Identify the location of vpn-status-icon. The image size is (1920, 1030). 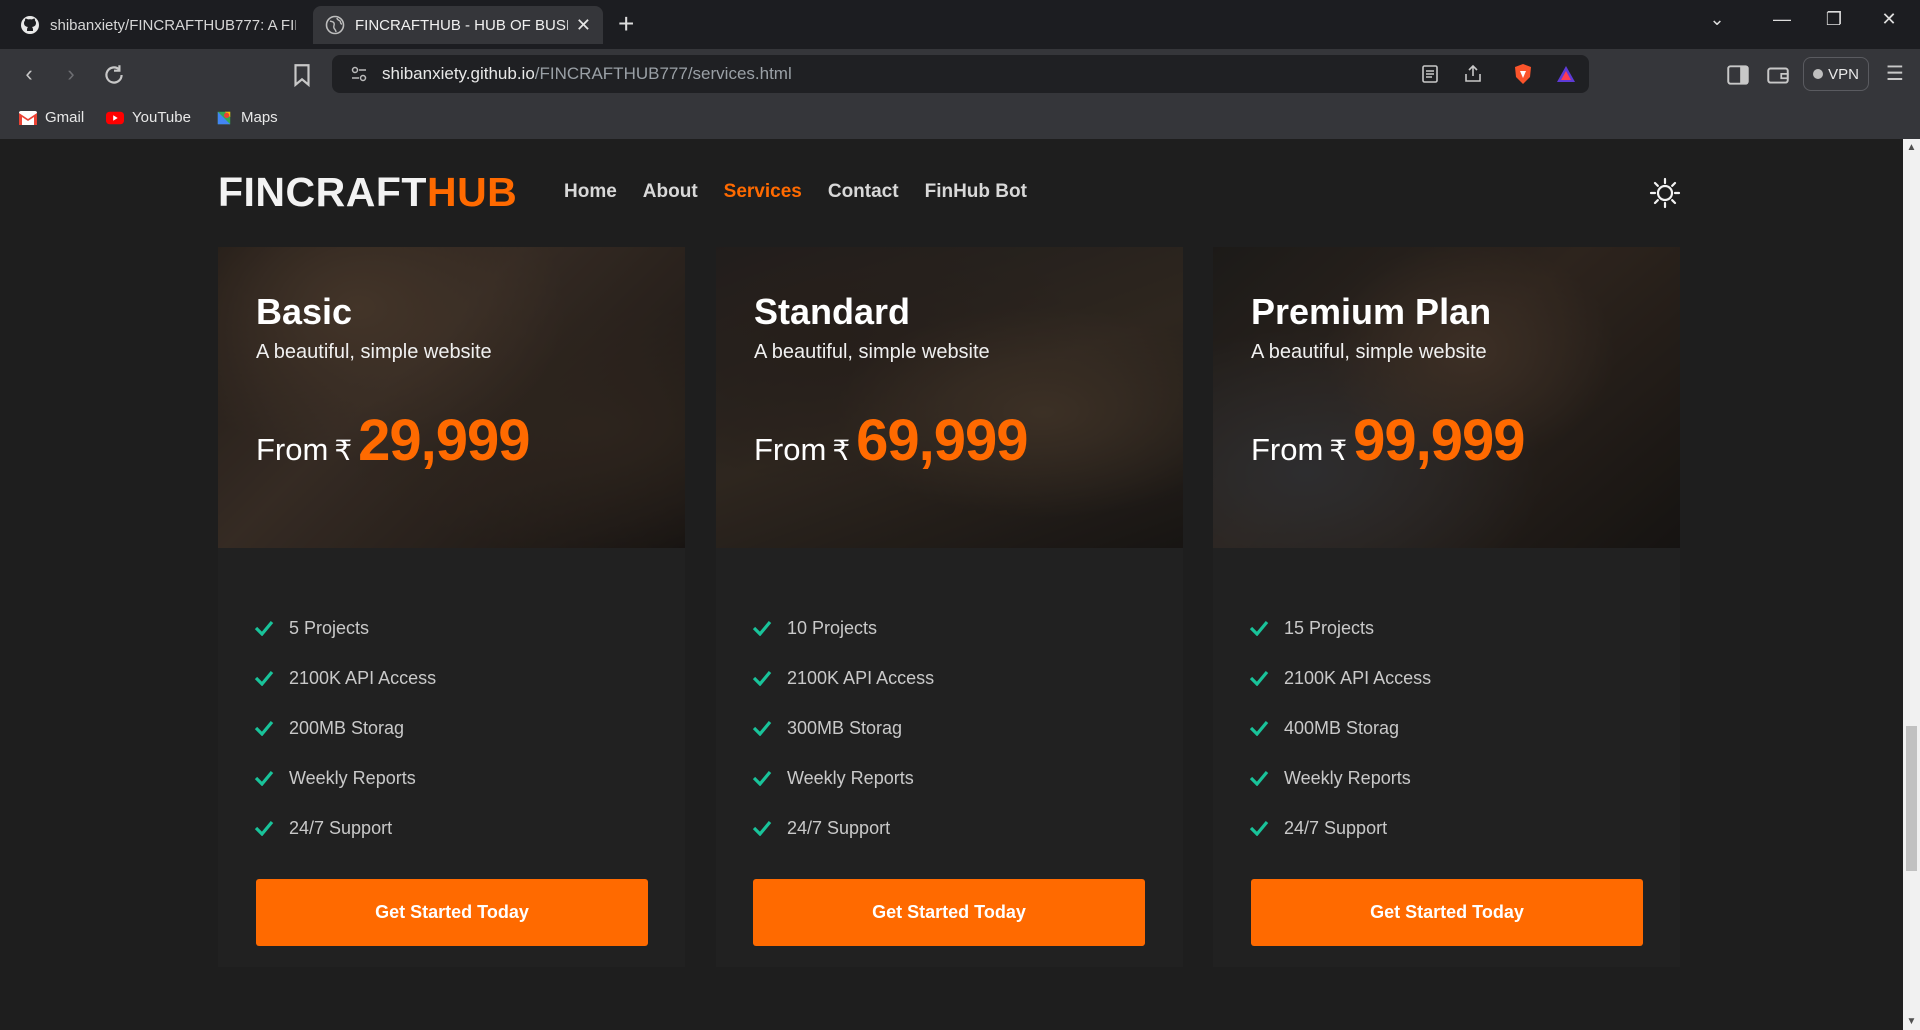
(1818, 74).